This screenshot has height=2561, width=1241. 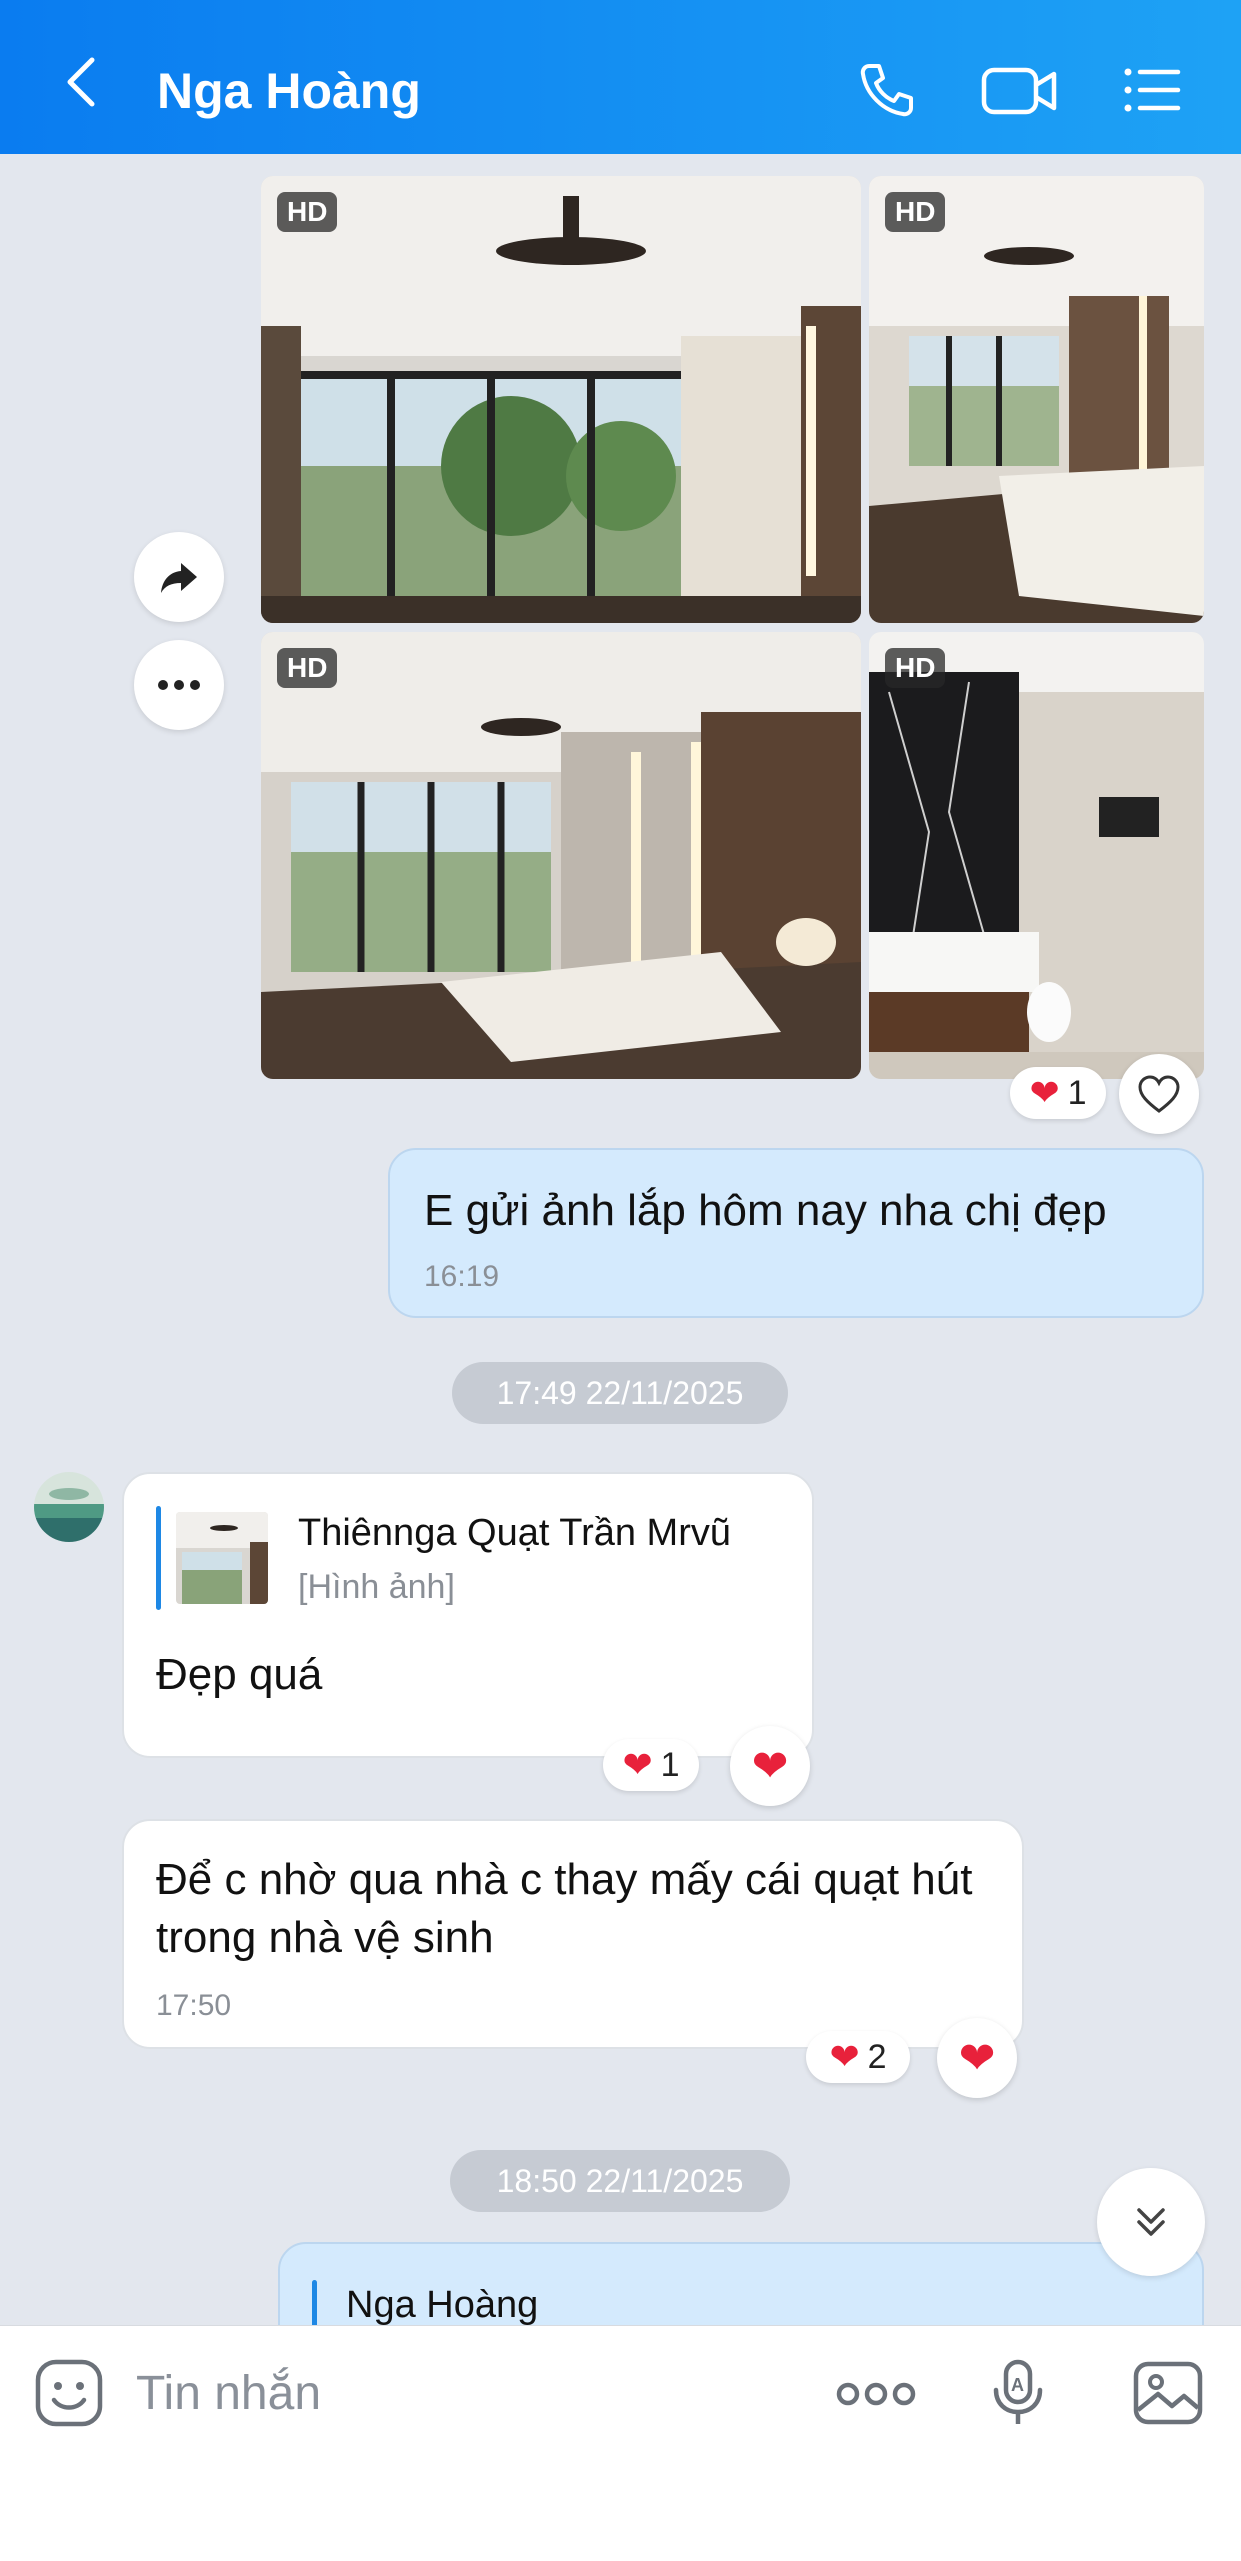 What do you see at coordinates (1152, 90) in the screenshot?
I see `list-icon` at bounding box center [1152, 90].